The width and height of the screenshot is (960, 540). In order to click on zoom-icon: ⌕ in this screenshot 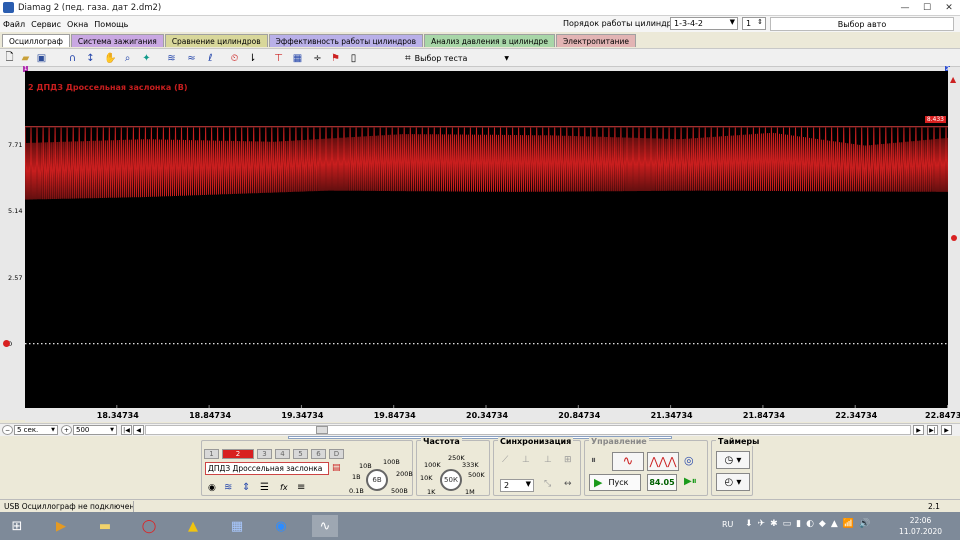, I will do `click(127, 58)`.